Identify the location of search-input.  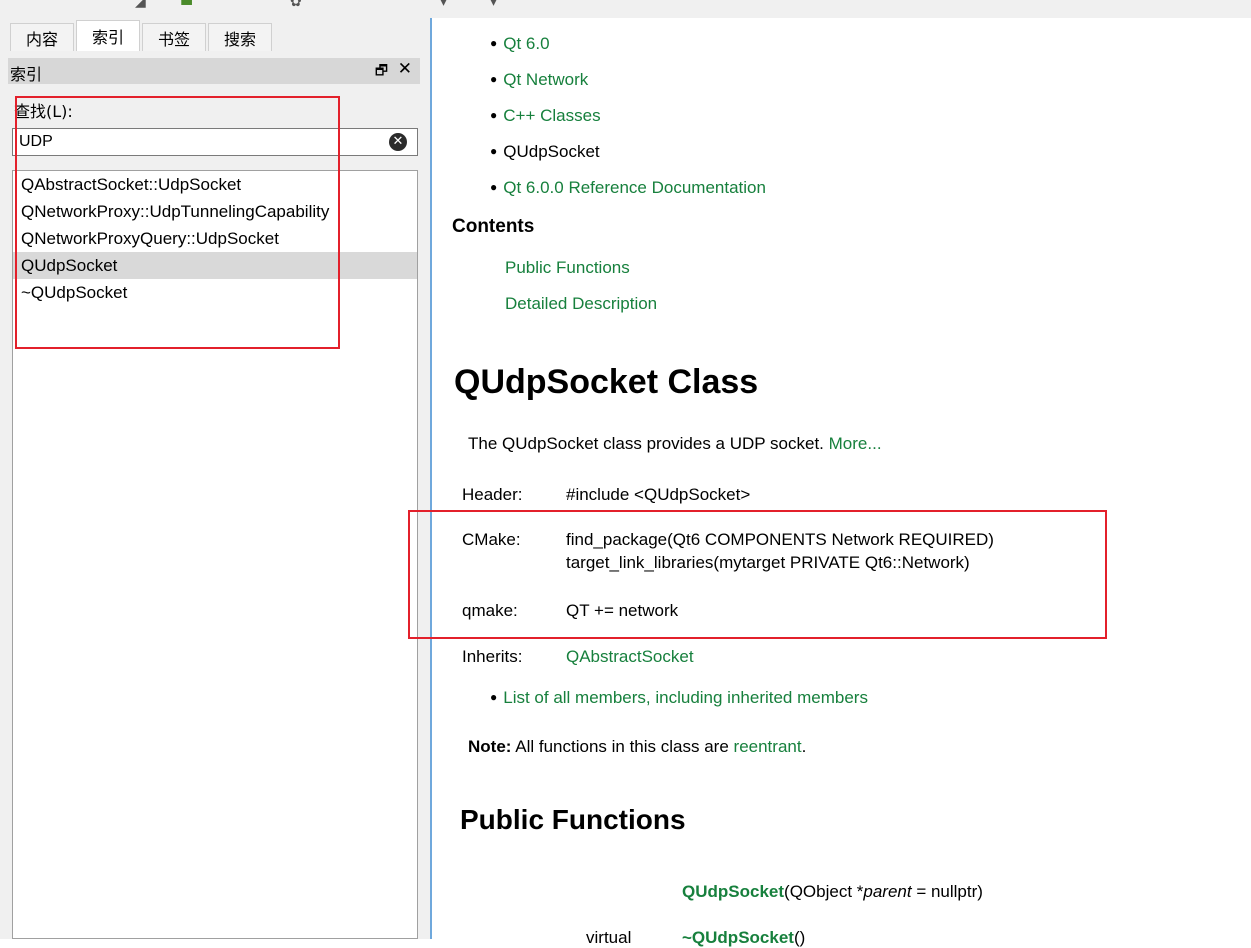
(199, 142).